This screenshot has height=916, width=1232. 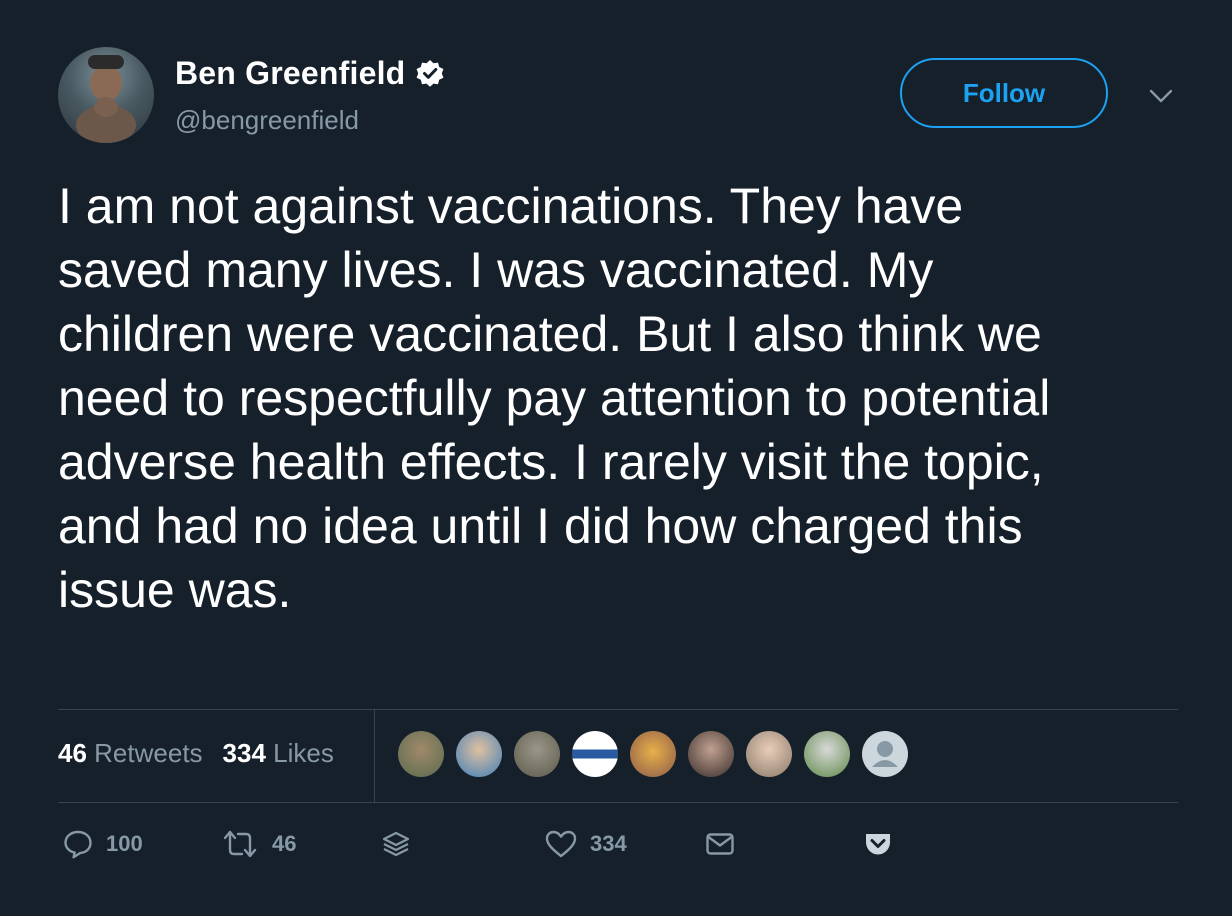 What do you see at coordinates (72, 753) in the screenshot?
I see `retweets-count: 46` at bounding box center [72, 753].